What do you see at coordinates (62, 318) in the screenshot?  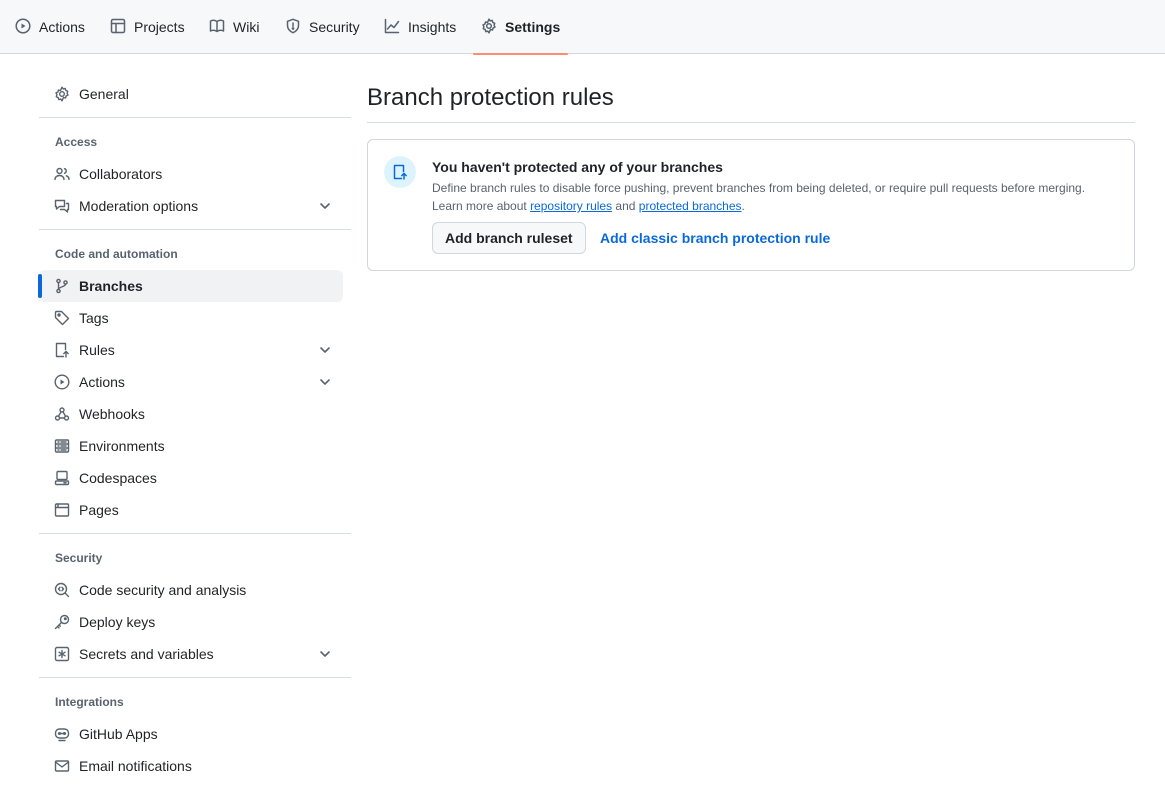 I see `tag-icon` at bounding box center [62, 318].